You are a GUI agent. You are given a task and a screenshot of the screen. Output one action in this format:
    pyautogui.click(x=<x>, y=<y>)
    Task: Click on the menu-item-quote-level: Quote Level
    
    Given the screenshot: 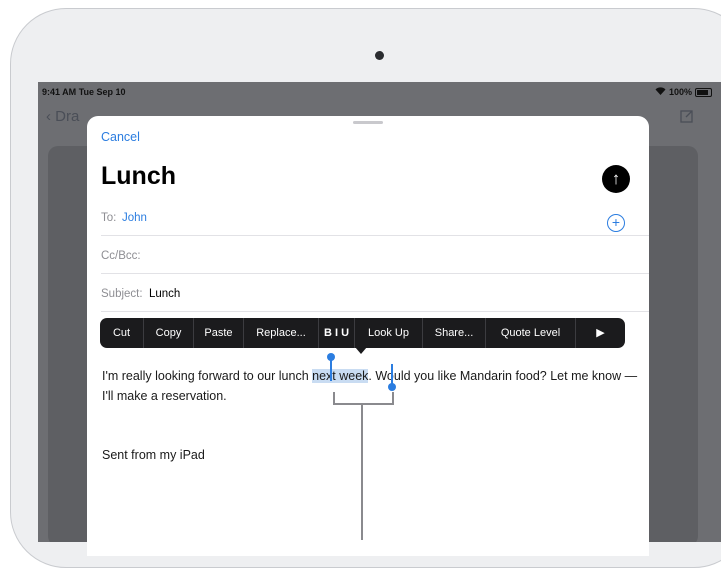 What is the action you would take?
    pyautogui.click(x=531, y=333)
    